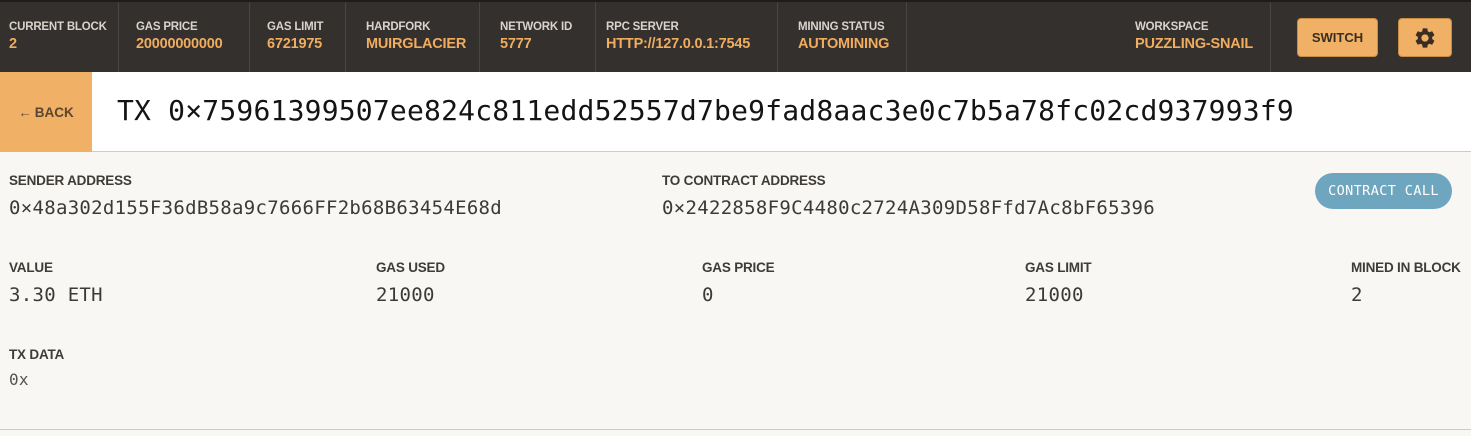 The width and height of the screenshot is (1471, 436). What do you see at coordinates (844, 44) in the screenshot?
I see `stat-value: AUTOMINING` at bounding box center [844, 44].